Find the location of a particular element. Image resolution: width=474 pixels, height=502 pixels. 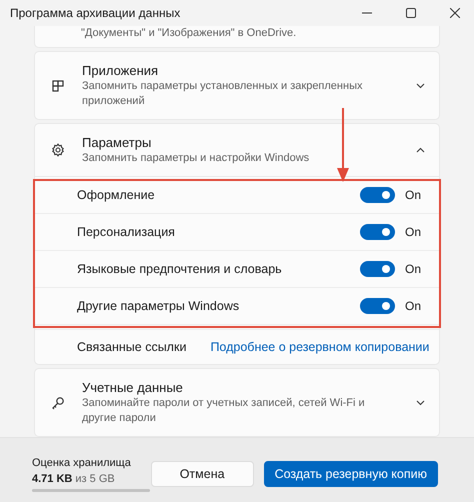

option-label: Оформление is located at coordinates (116, 195).